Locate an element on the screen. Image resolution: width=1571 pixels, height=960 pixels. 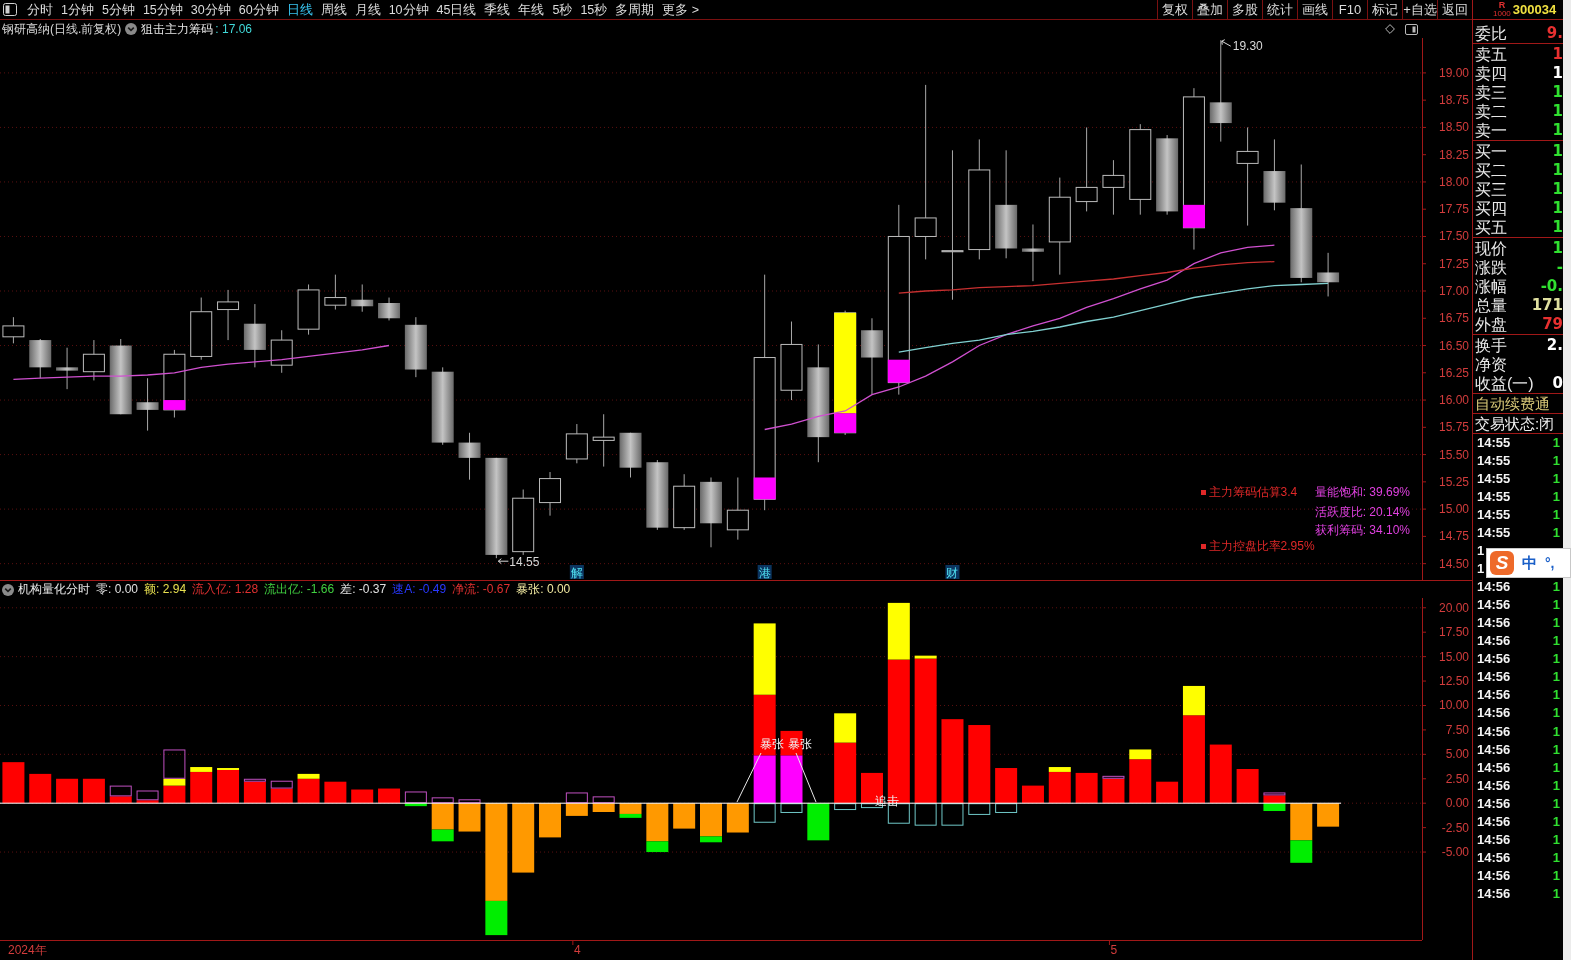
axis-label: 7.50 is located at coordinates (1457, 729).